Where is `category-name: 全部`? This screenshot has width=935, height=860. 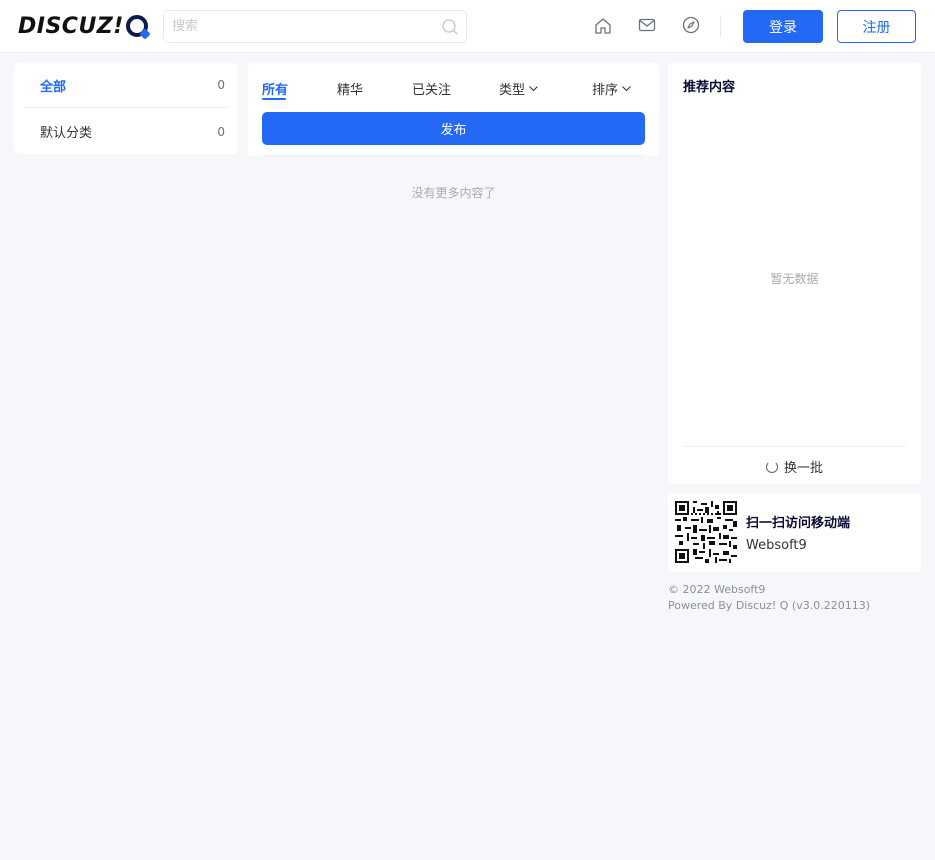 category-name: 全部 is located at coordinates (53, 87).